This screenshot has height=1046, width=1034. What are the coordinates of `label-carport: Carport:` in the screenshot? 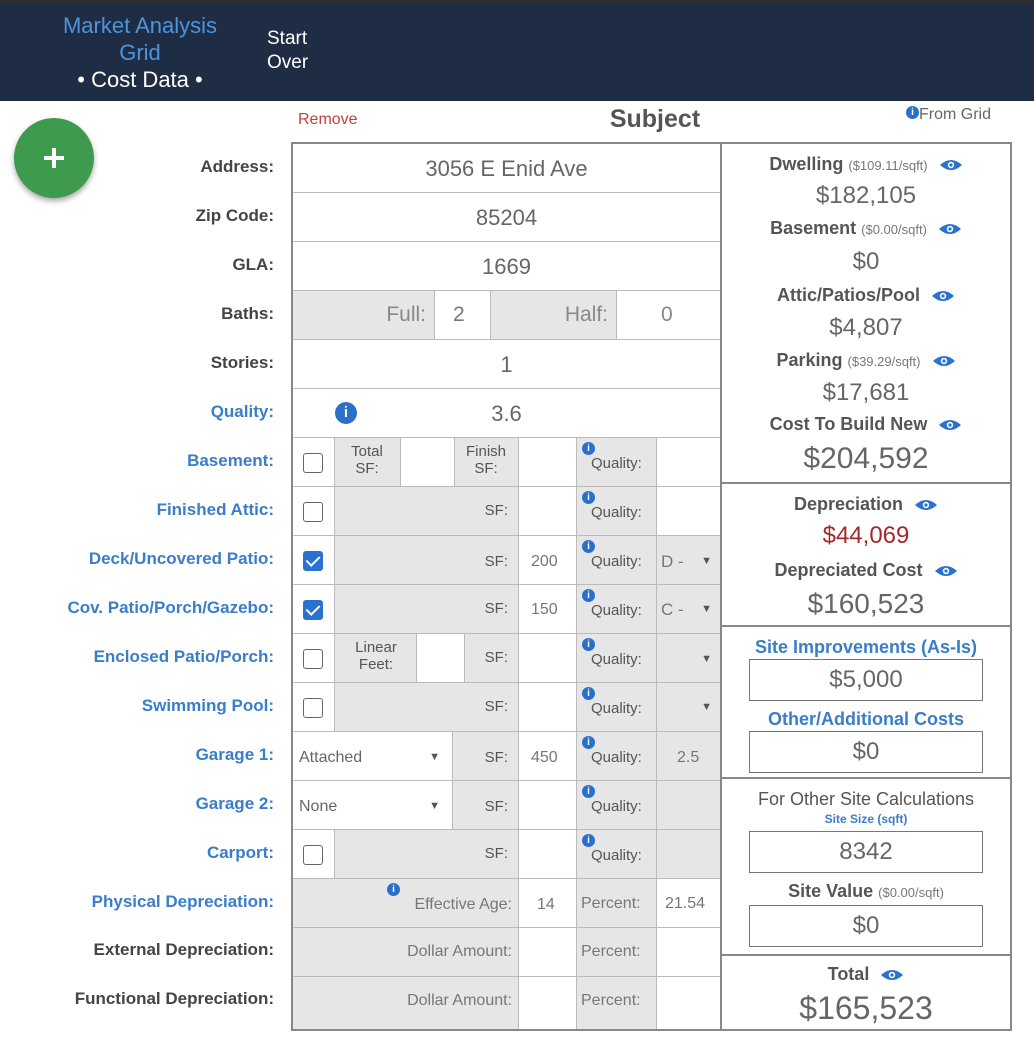 It's located at (240, 853).